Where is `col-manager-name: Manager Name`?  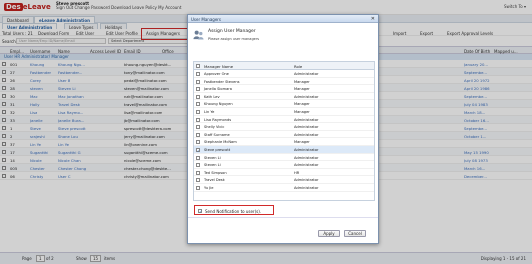
col-manager-name: Manager Name is located at coordinates (218, 66).